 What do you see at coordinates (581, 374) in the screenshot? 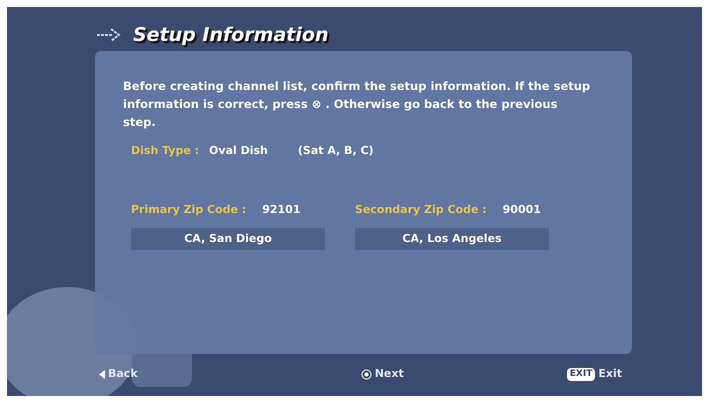
I see `exit-key: EXIT` at bounding box center [581, 374].